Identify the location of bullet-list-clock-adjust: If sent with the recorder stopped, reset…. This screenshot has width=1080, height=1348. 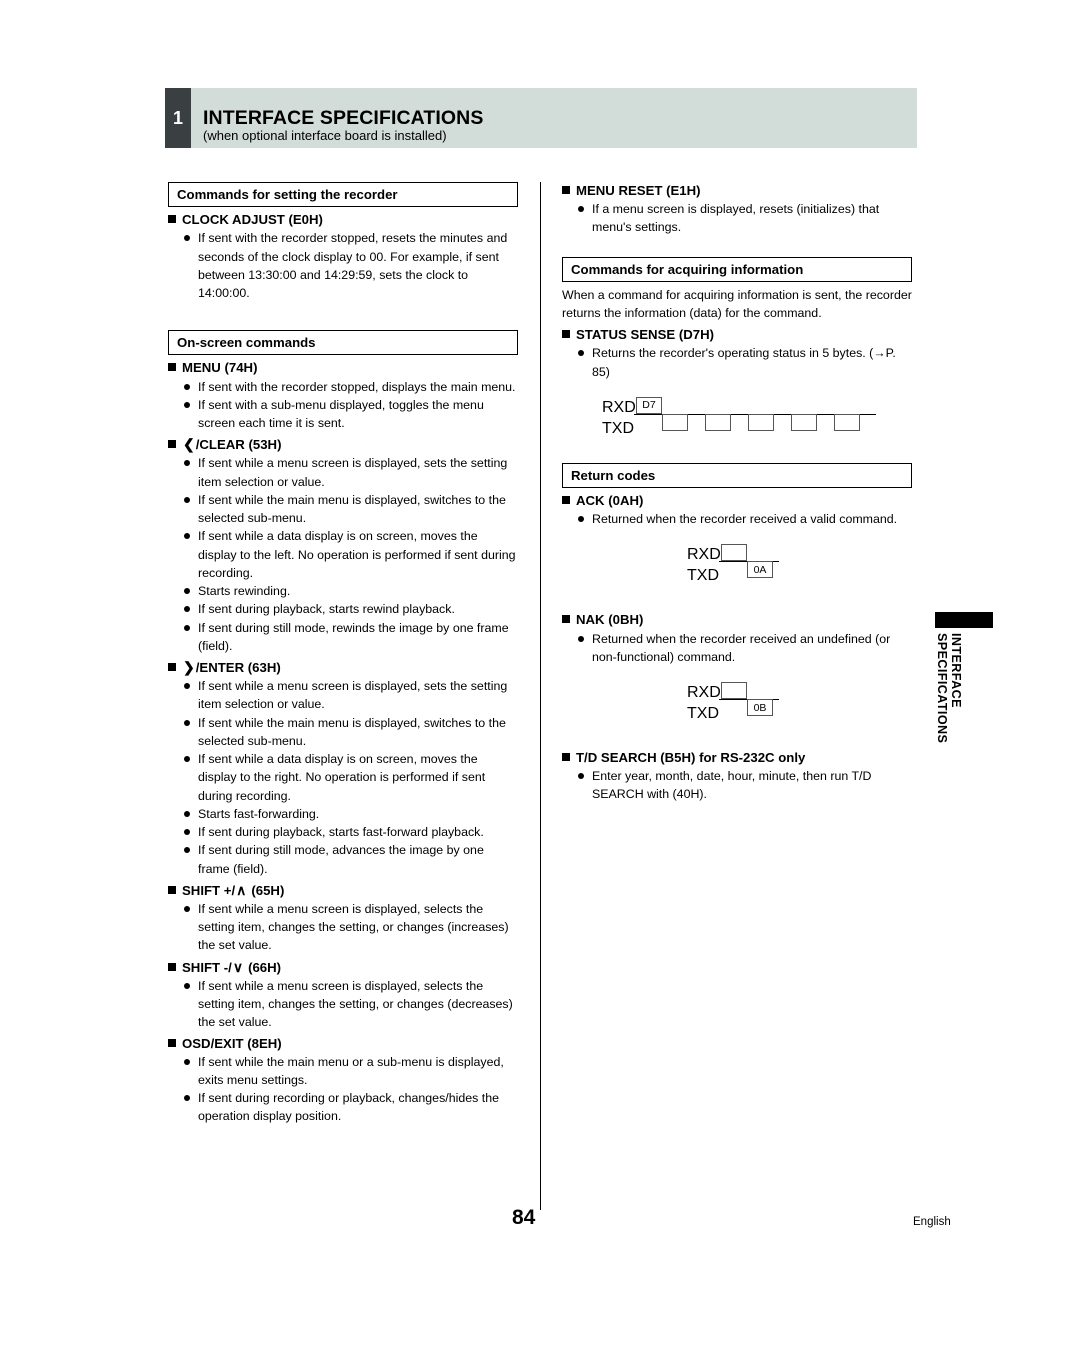
(350, 265).